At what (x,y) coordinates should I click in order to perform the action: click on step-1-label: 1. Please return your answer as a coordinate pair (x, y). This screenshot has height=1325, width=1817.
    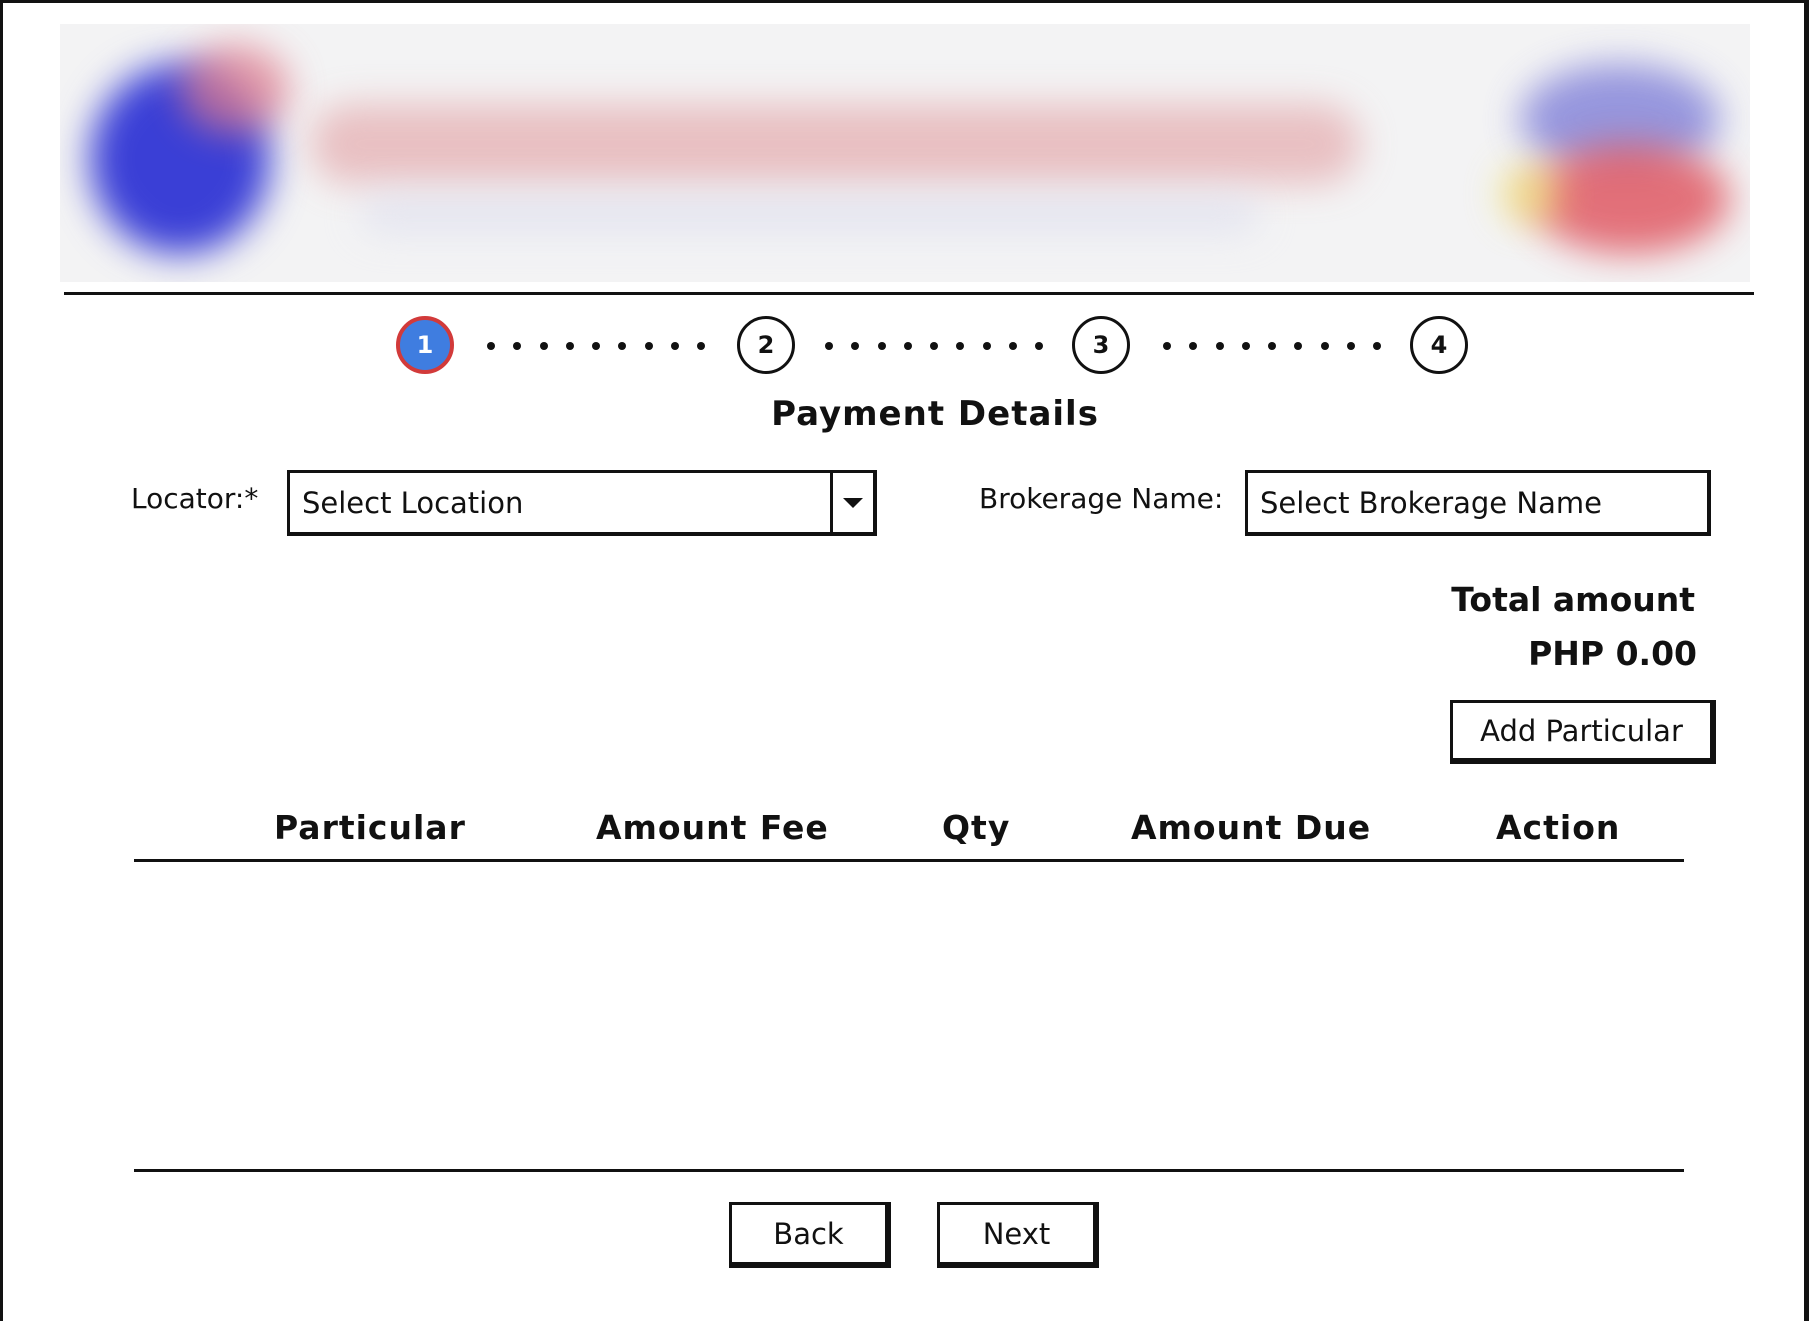
    Looking at the image, I should click on (425, 345).